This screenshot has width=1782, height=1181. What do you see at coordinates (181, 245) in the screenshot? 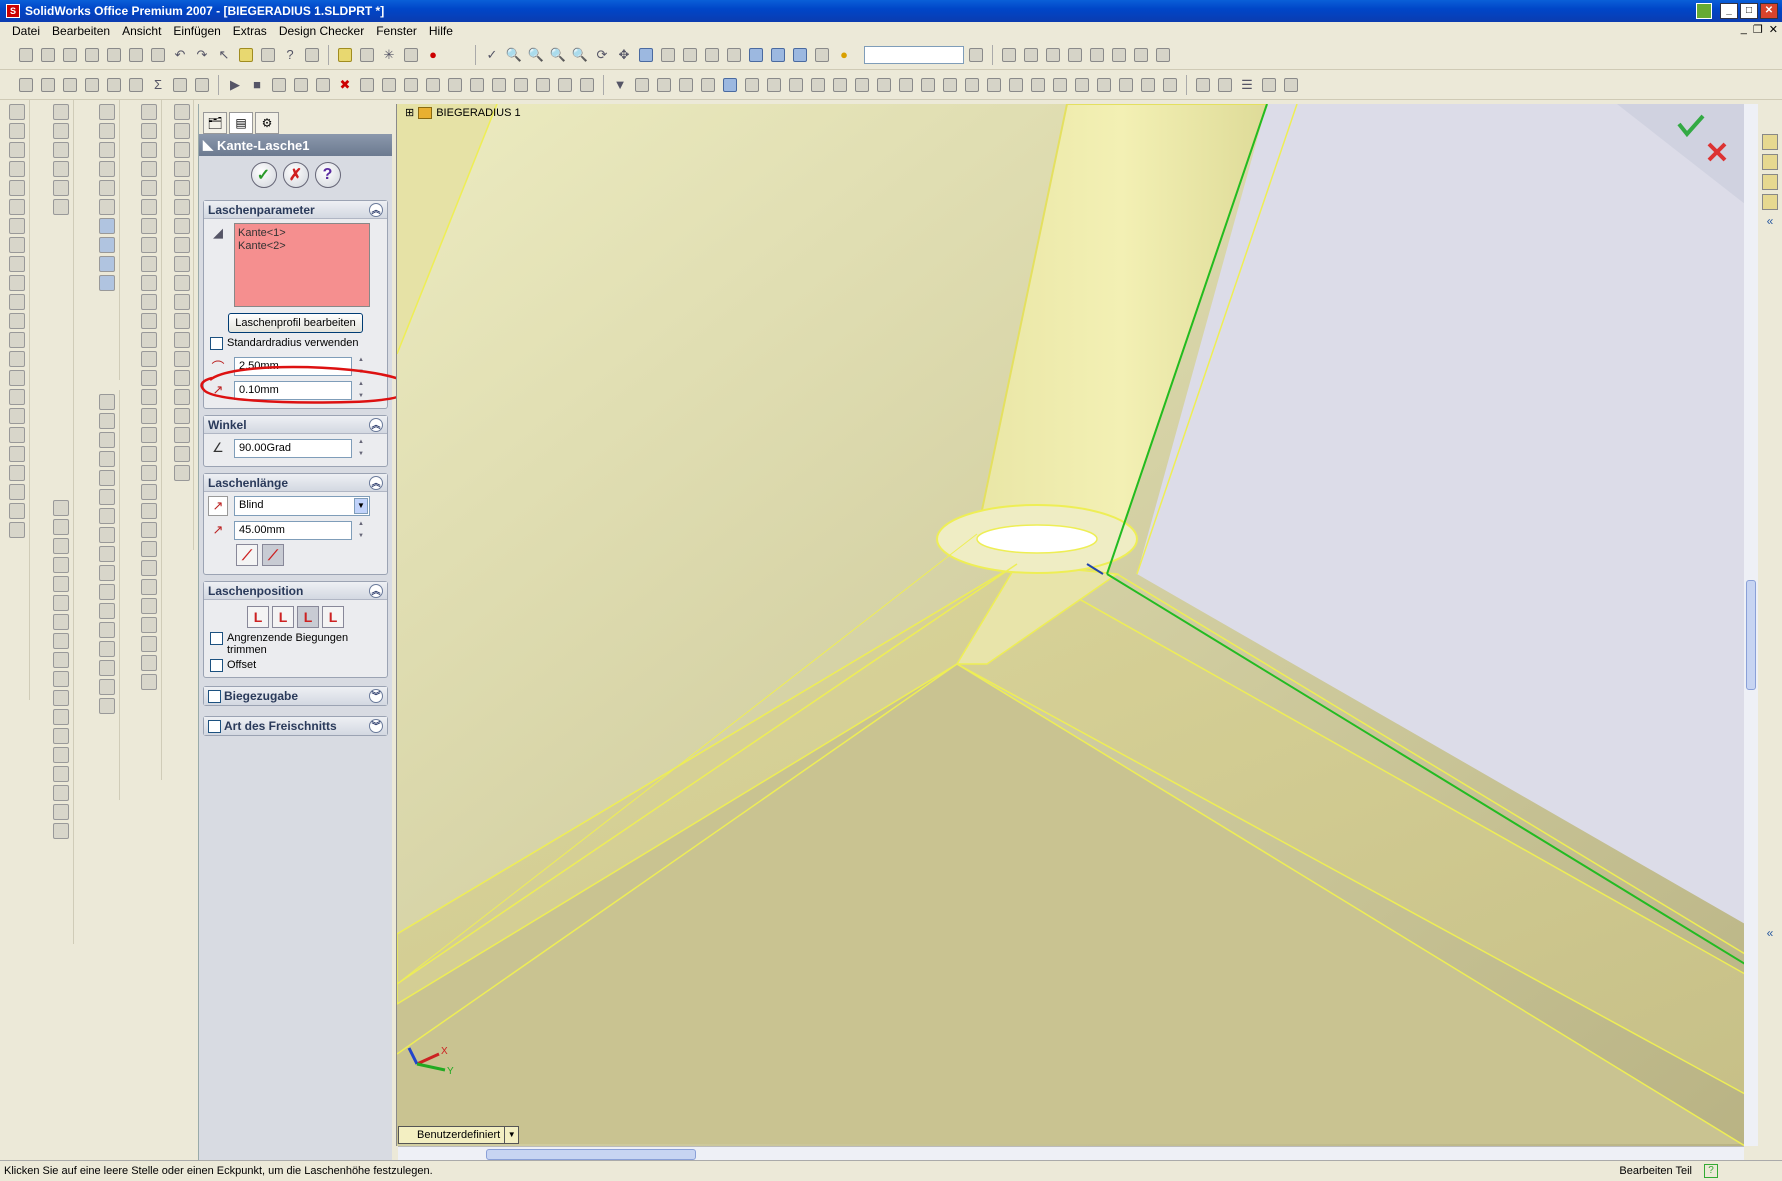
I see `tl-h-icon` at bounding box center [181, 245].